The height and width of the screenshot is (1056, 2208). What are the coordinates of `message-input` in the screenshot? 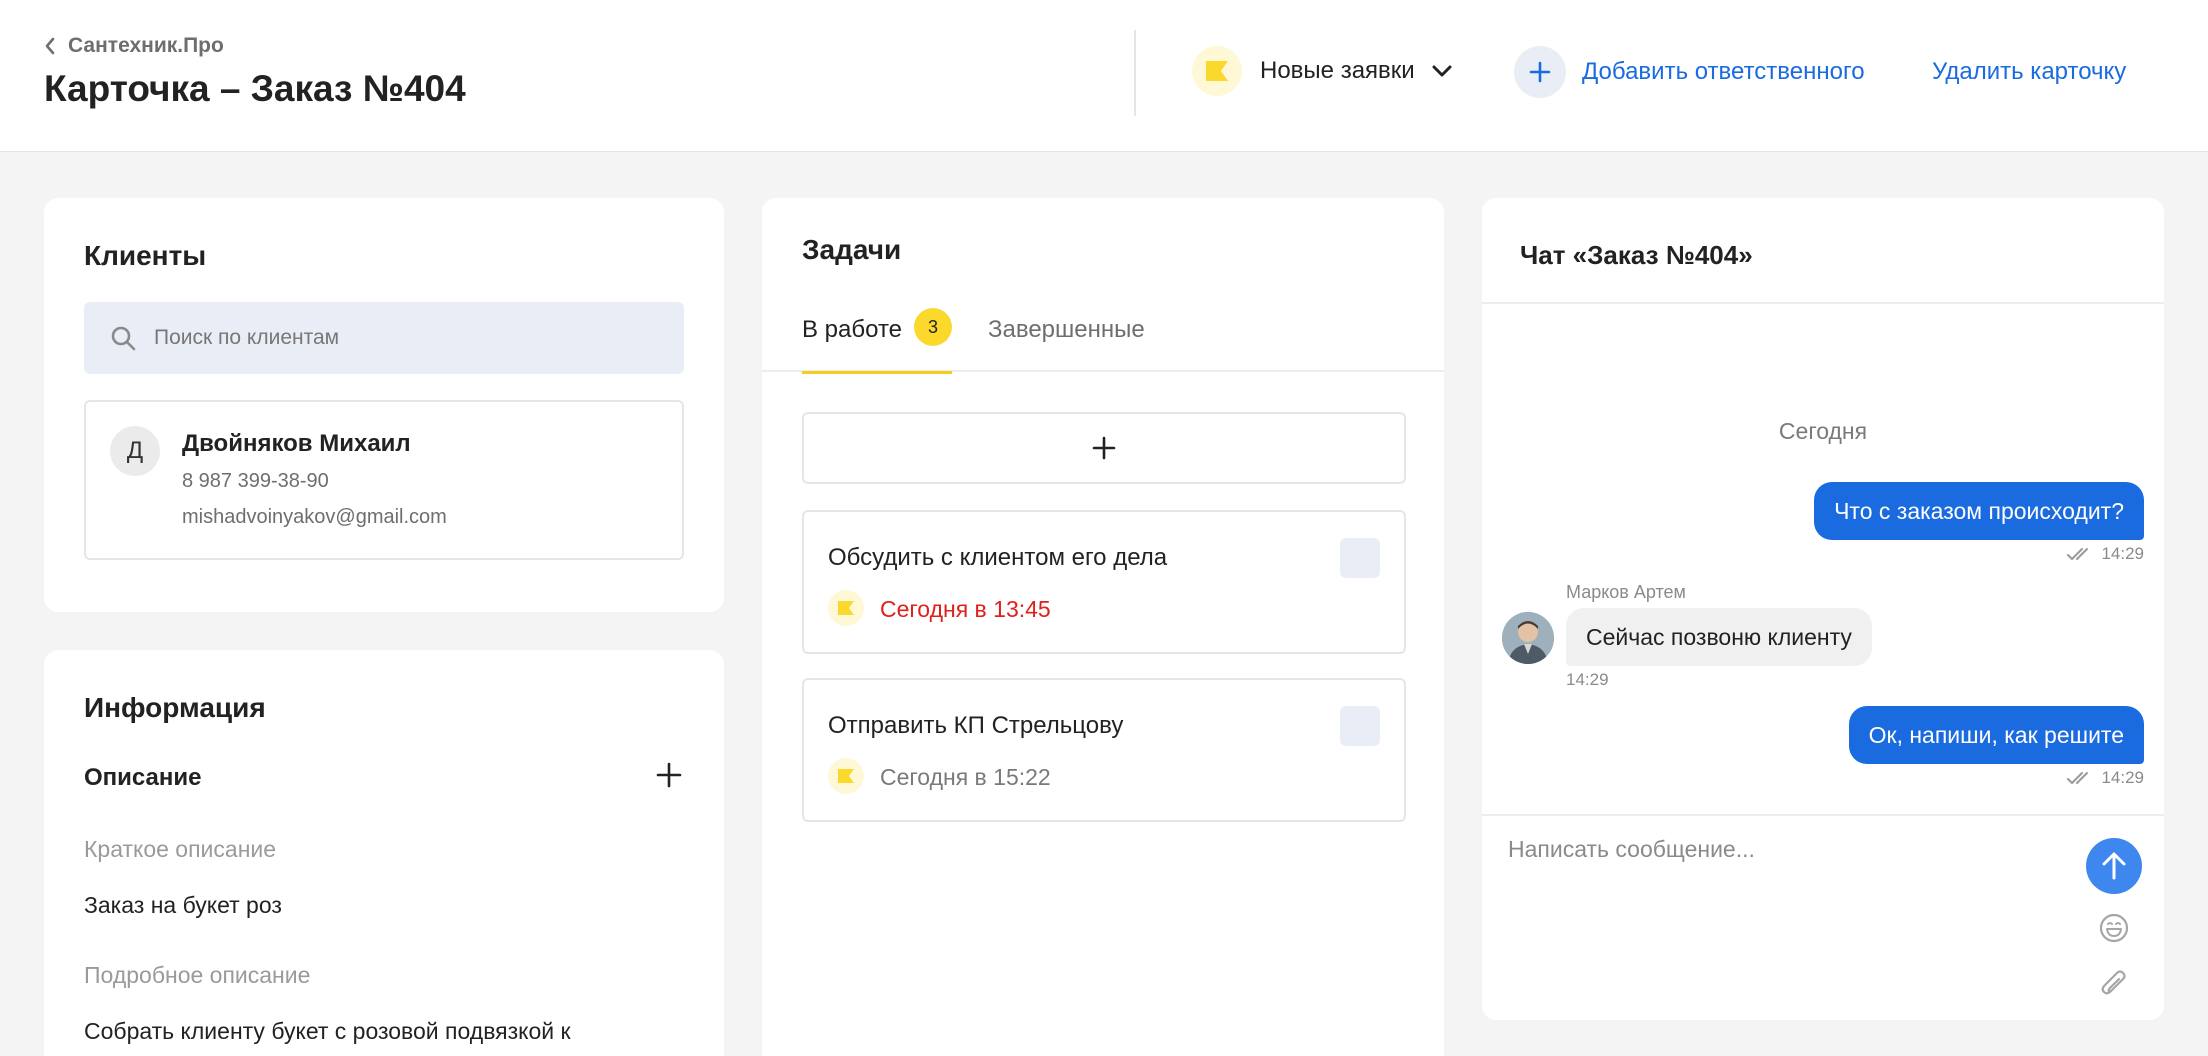 It's located at (1778, 866).